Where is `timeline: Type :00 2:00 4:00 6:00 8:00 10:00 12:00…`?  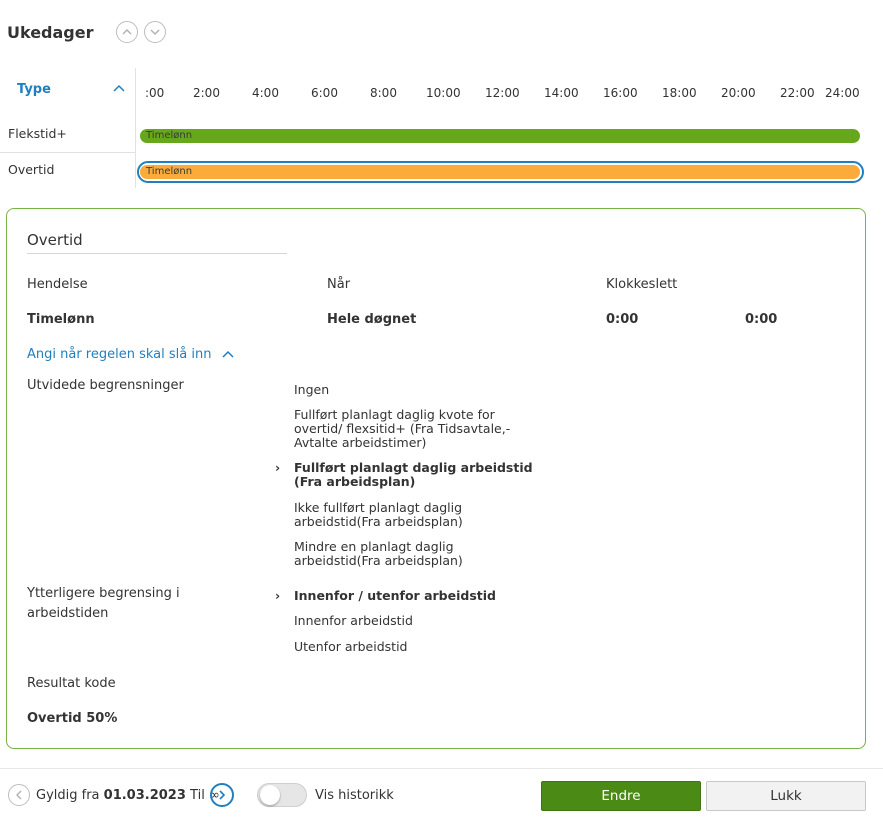
timeline: Type :00 2:00 4:00 6:00 8:00 10:00 12:00… is located at coordinates (441, 128).